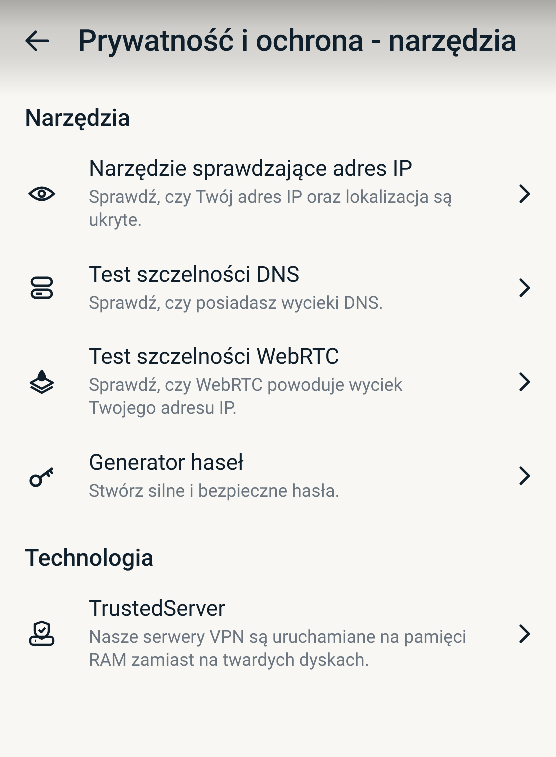 The height and width of the screenshot is (757, 556). I want to click on item-title: Narzędzie sprawdzające adres IP, so click(251, 170).